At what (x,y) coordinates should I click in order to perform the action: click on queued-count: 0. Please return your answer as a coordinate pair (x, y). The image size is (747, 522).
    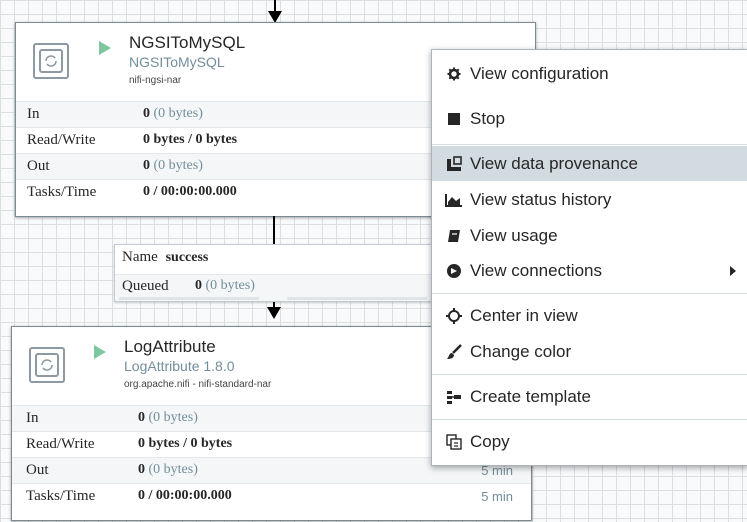
    Looking at the image, I should click on (198, 285).